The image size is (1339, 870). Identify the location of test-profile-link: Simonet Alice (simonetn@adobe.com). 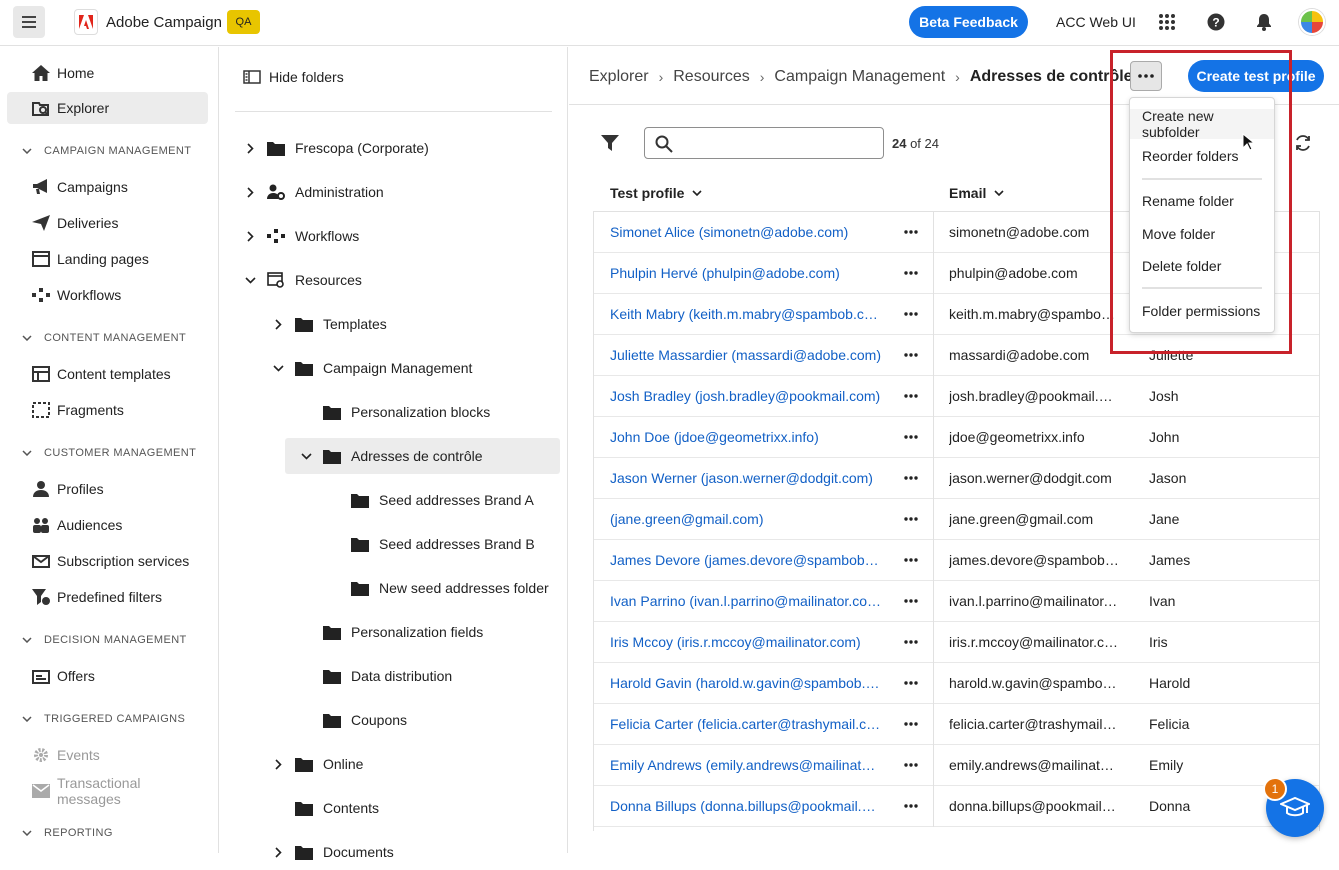
(746, 232).